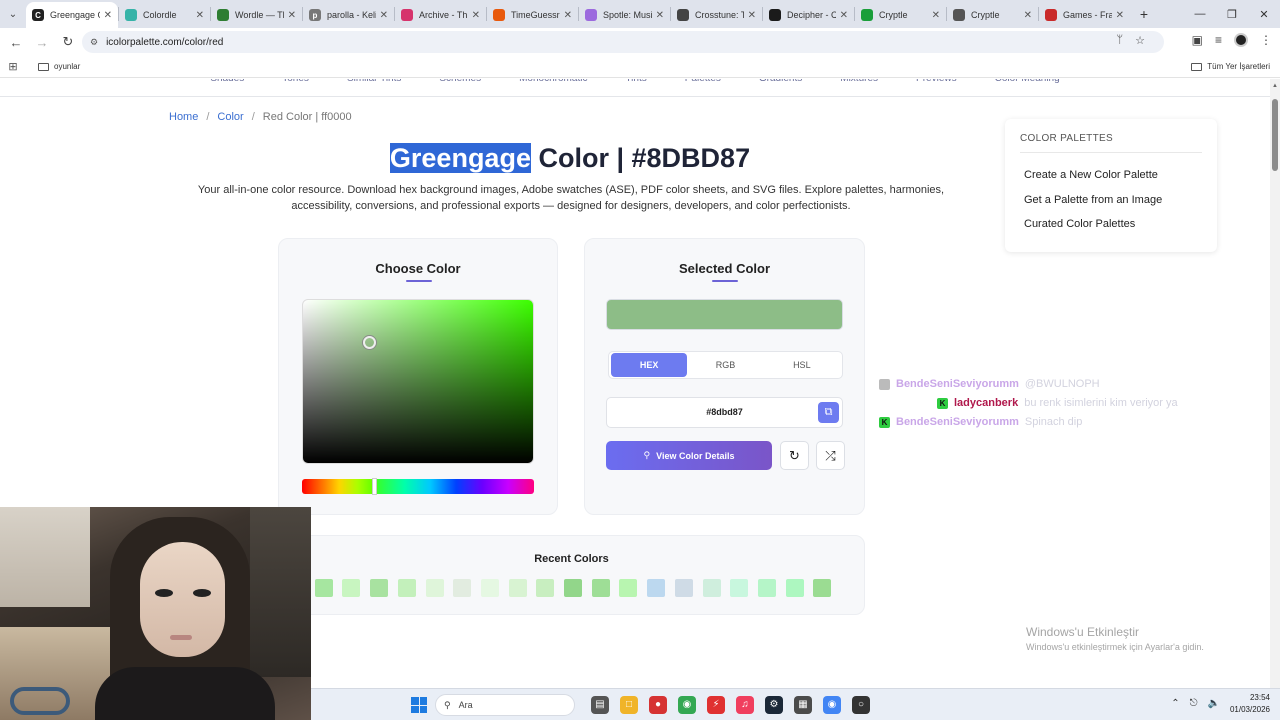 The height and width of the screenshot is (720, 1280). What do you see at coordinates (230, 117) in the screenshot?
I see `breadcrumb-color-link: Color` at bounding box center [230, 117].